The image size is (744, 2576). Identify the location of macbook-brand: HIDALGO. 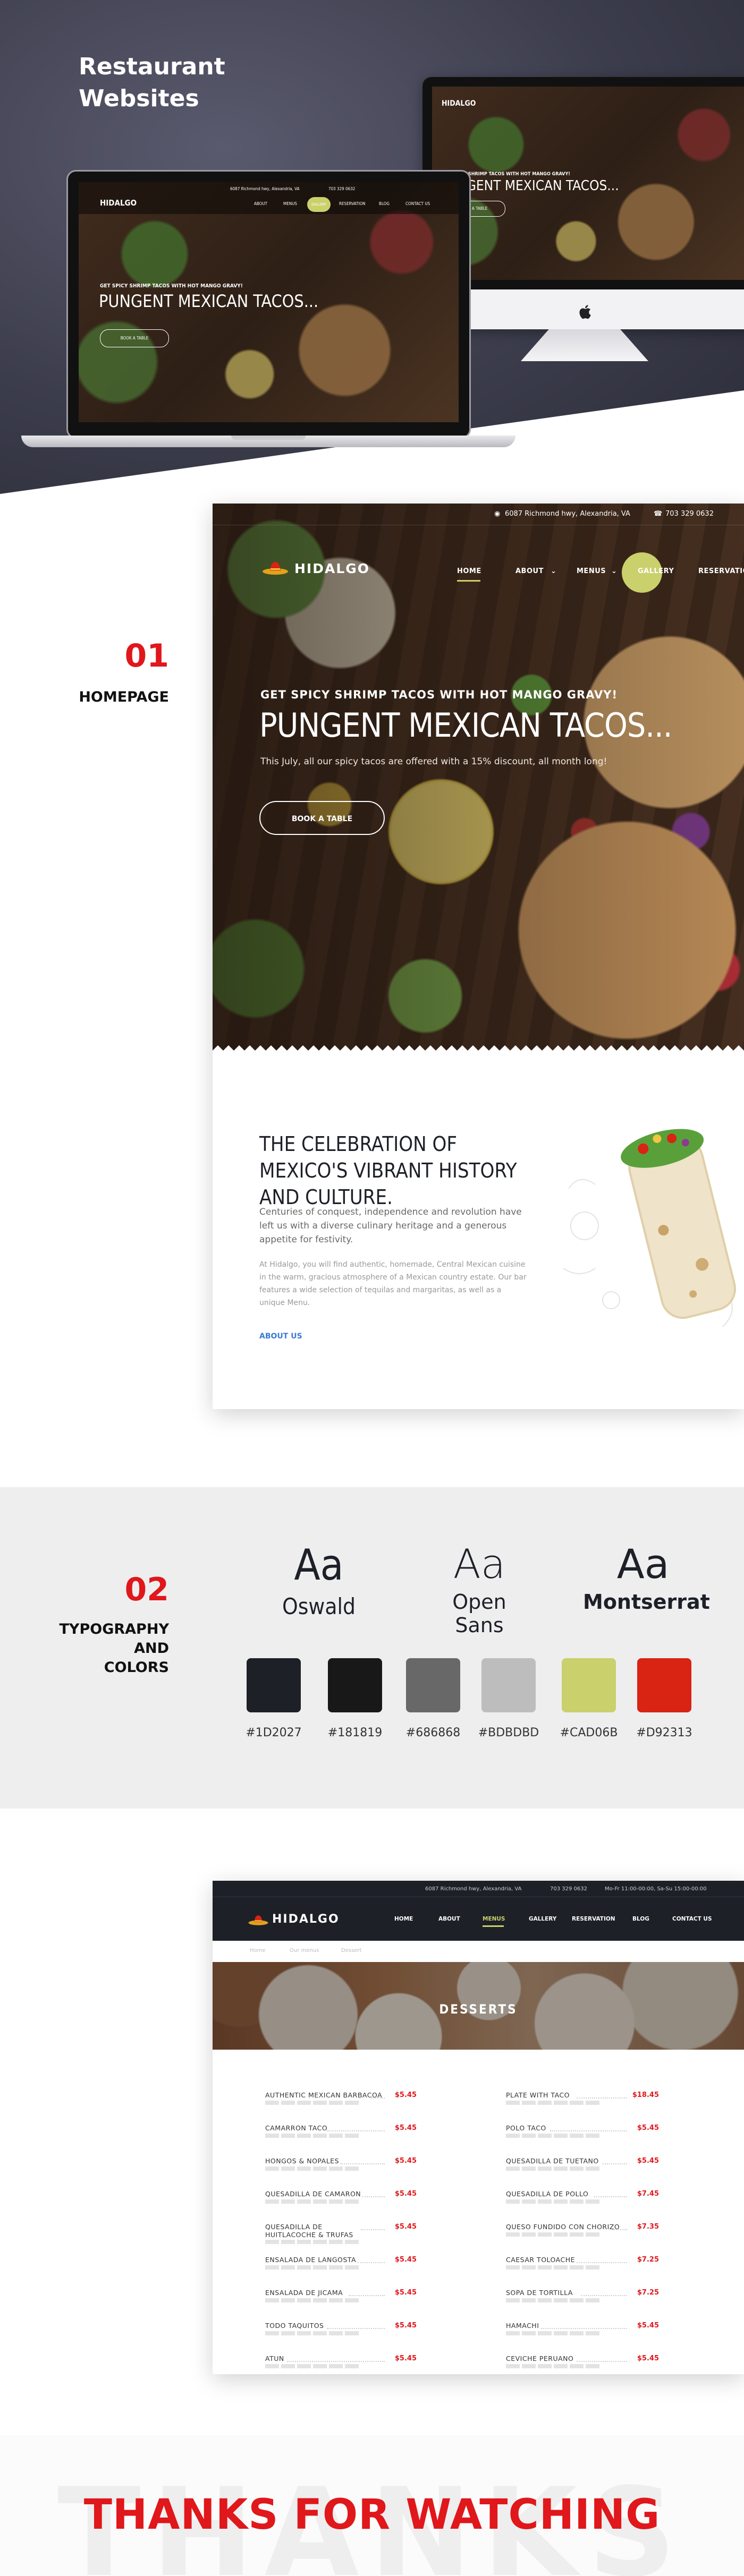
(119, 203).